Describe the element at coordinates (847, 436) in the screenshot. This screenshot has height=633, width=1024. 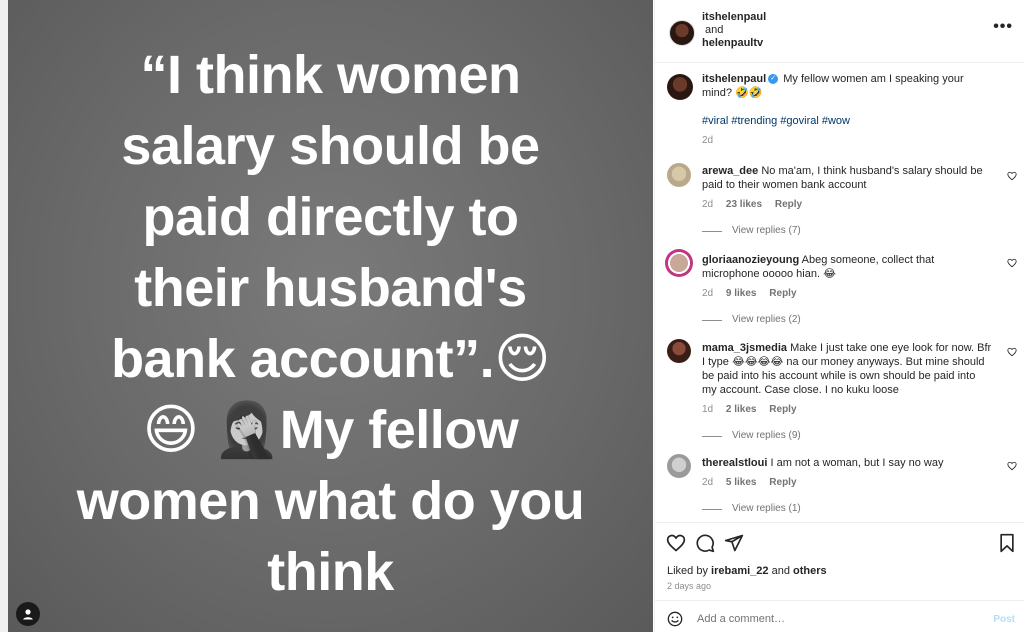
I see `view-replies-button: View replies (9)` at that location.